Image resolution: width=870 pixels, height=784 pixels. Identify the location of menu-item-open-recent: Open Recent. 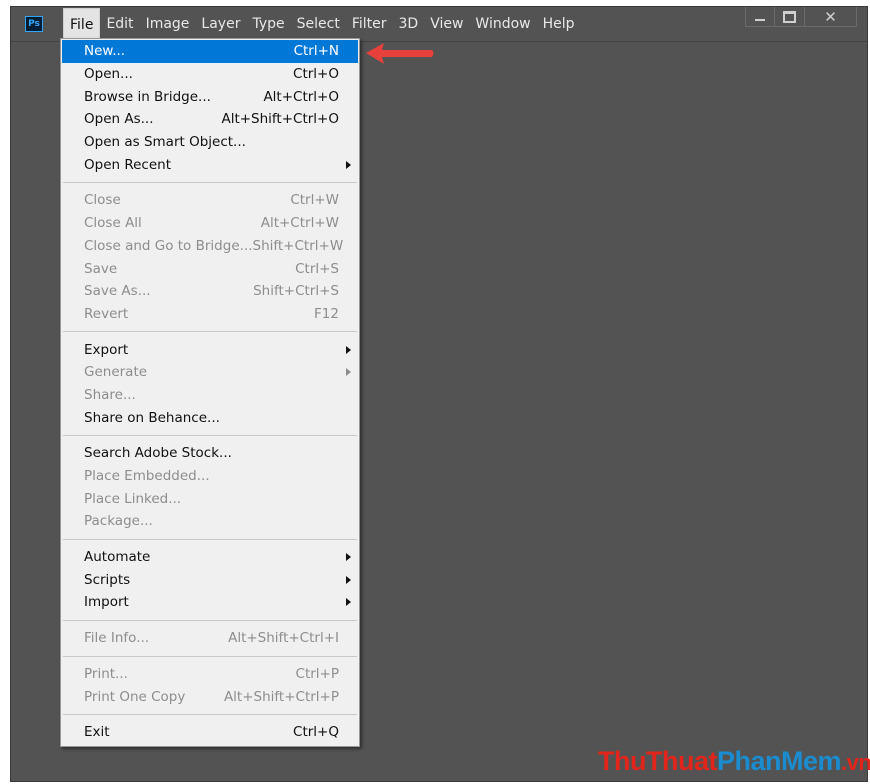
(210, 164).